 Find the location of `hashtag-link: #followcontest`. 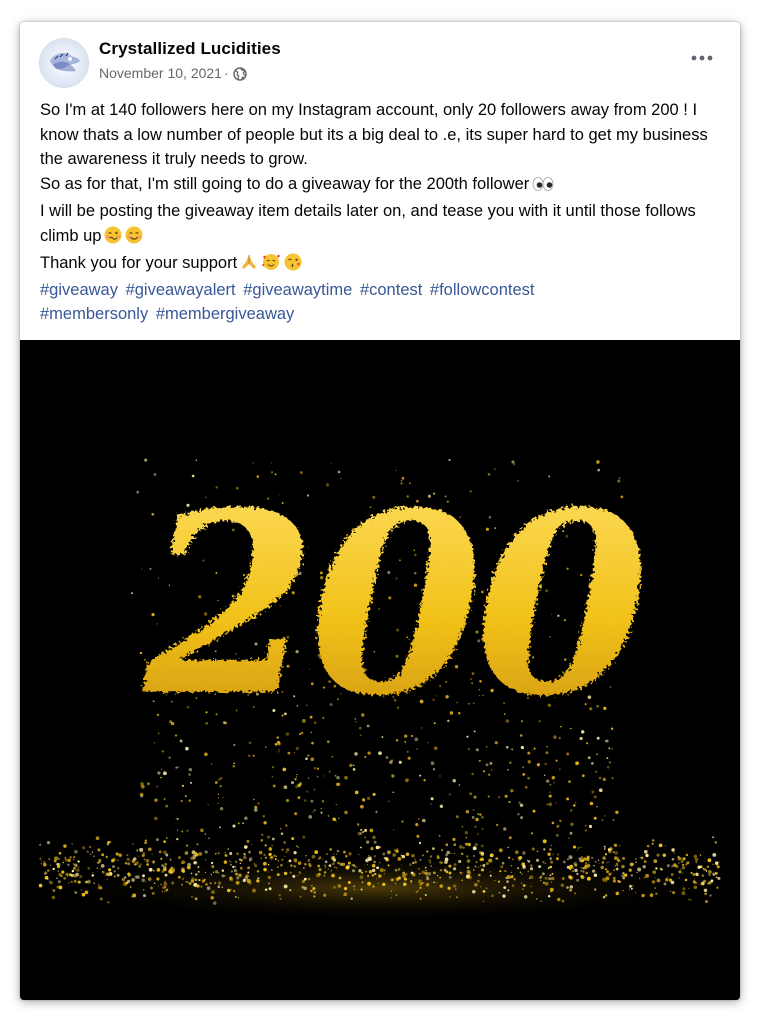

hashtag-link: #followcontest is located at coordinates (482, 290).